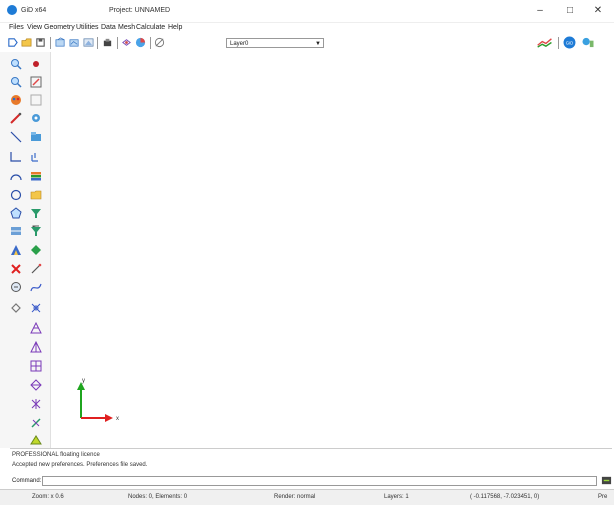 This screenshot has width=614, height=505. I want to click on close-button: ✕, so click(598, 11).